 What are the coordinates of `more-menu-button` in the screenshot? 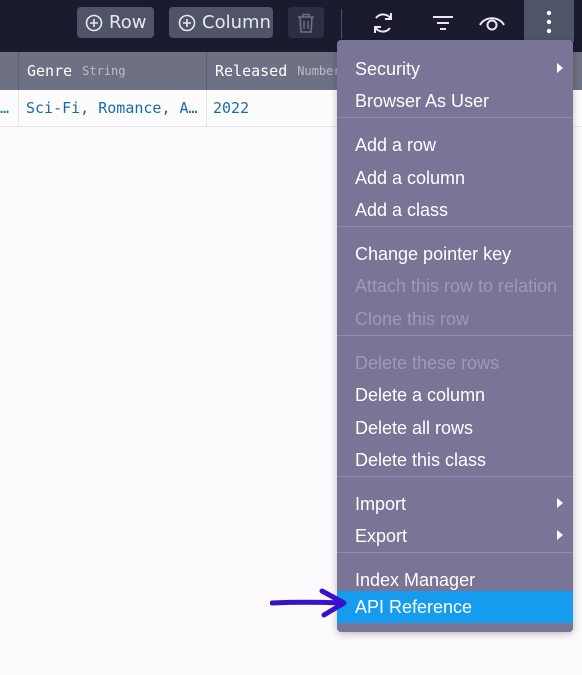 It's located at (549, 21).